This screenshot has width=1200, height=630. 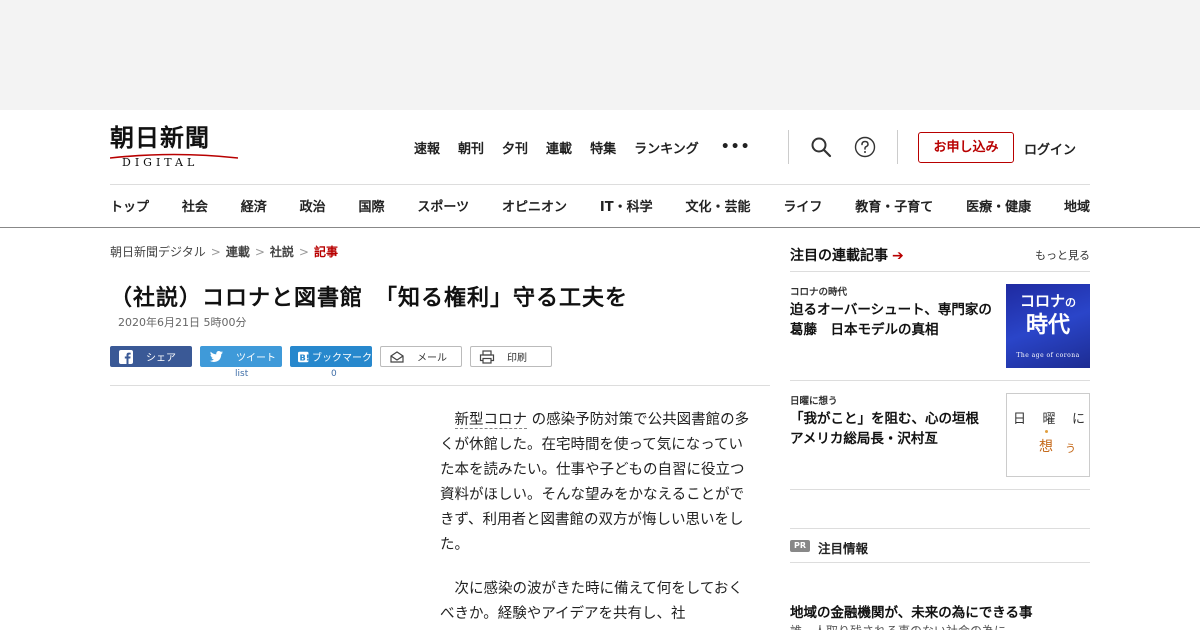 What do you see at coordinates (1070, 302) in the screenshot?
I see `thumbnail-text-part: の` at bounding box center [1070, 302].